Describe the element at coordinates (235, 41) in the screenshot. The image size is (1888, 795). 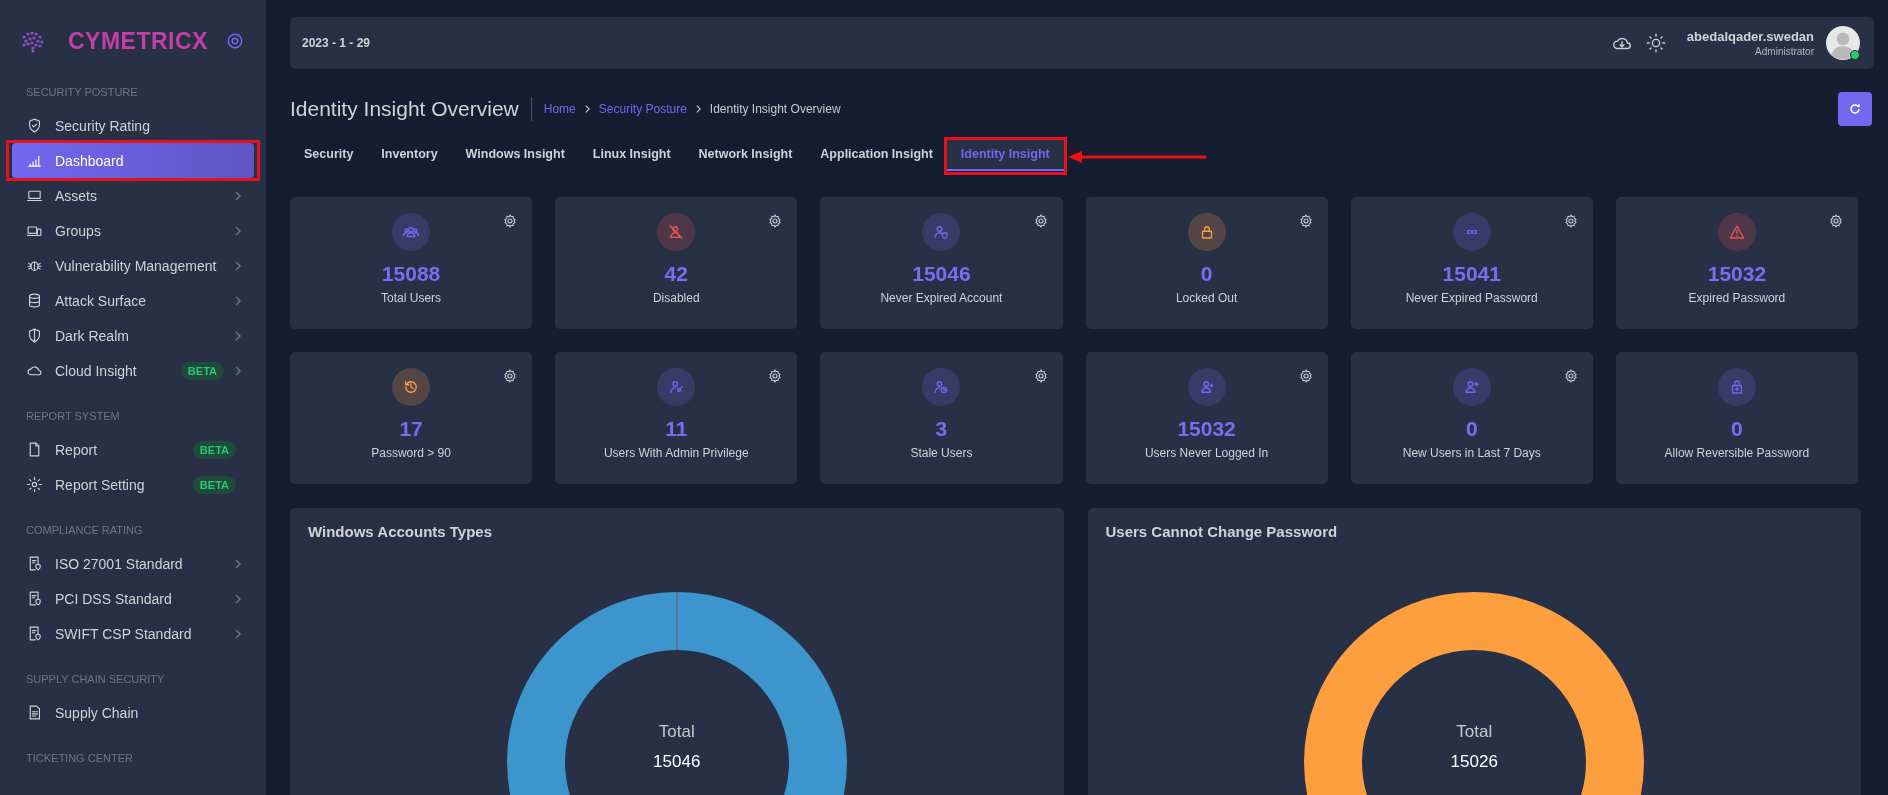
I see `sidebar-toggle-icon` at that location.